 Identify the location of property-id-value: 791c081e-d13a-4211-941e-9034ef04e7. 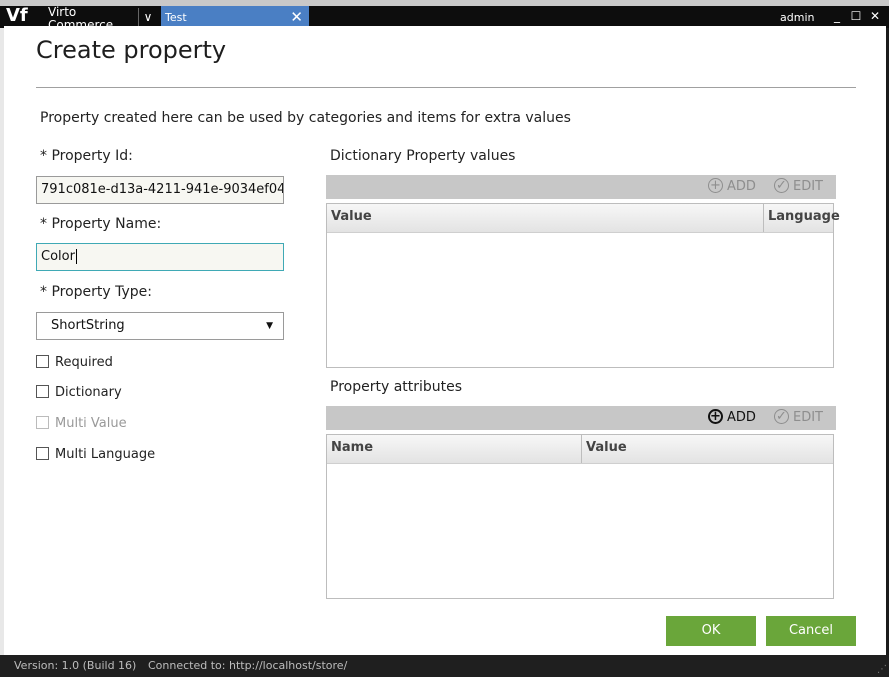
(162, 189).